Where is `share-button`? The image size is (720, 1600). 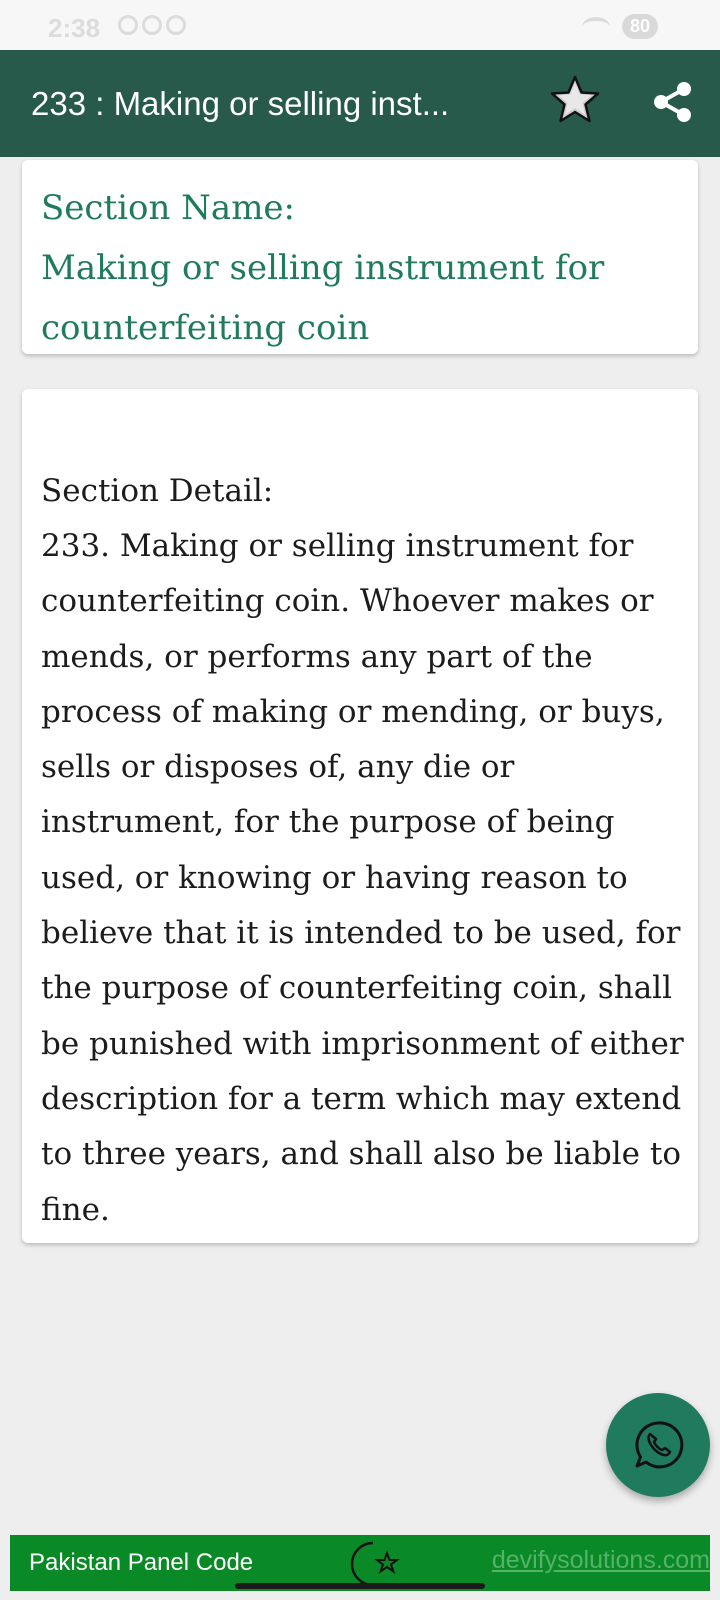 share-button is located at coordinates (673, 102).